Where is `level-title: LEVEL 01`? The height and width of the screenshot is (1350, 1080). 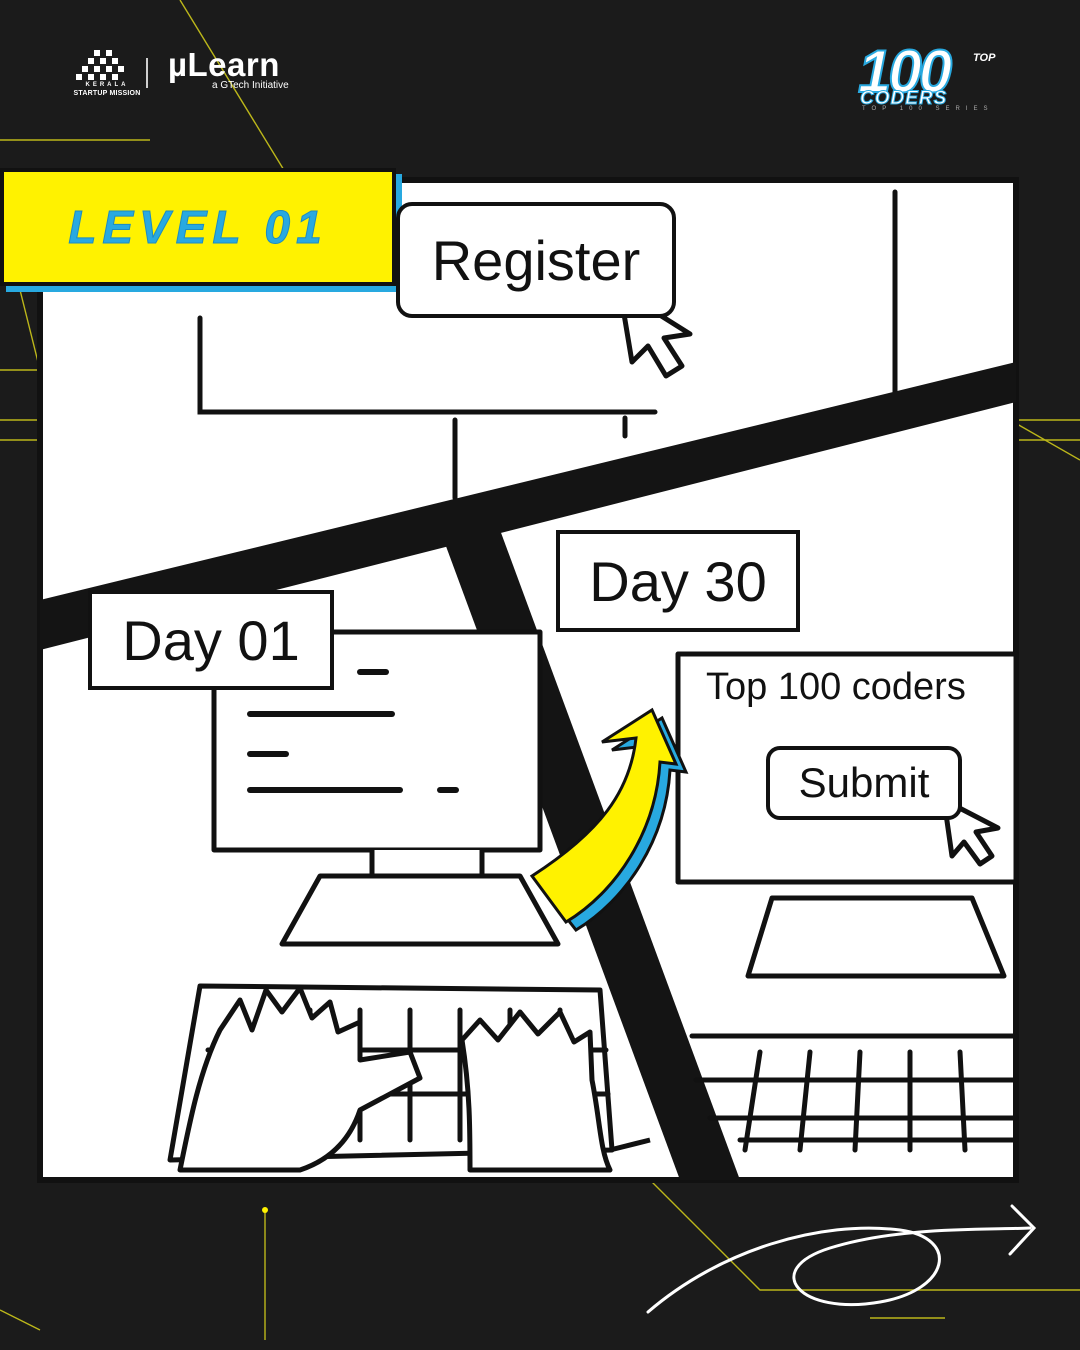 level-title: LEVEL 01 is located at coordinates (198, 227).